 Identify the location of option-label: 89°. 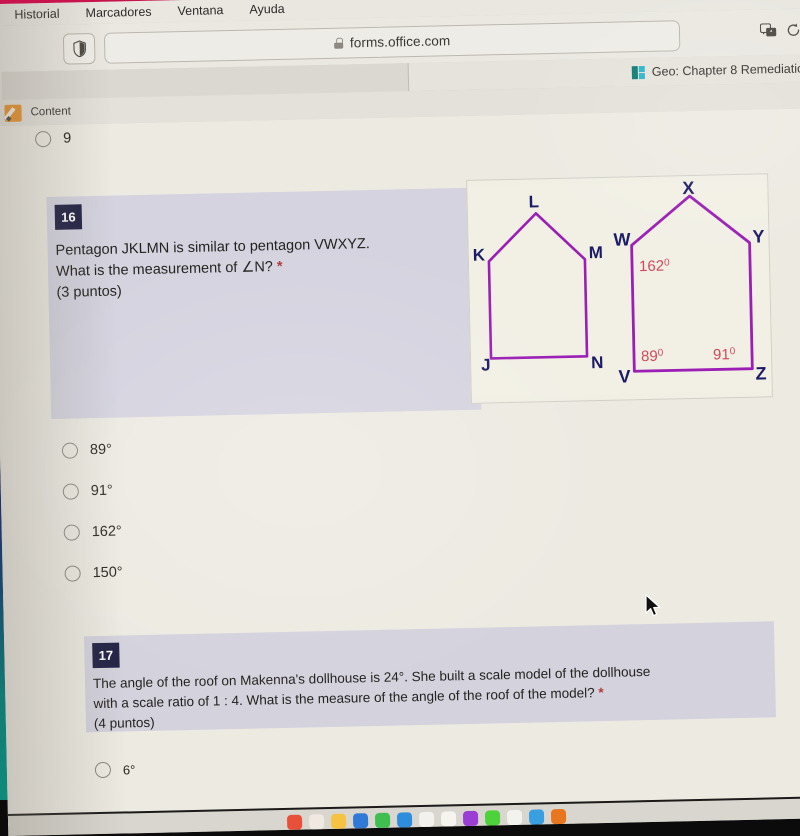
(101, 450).